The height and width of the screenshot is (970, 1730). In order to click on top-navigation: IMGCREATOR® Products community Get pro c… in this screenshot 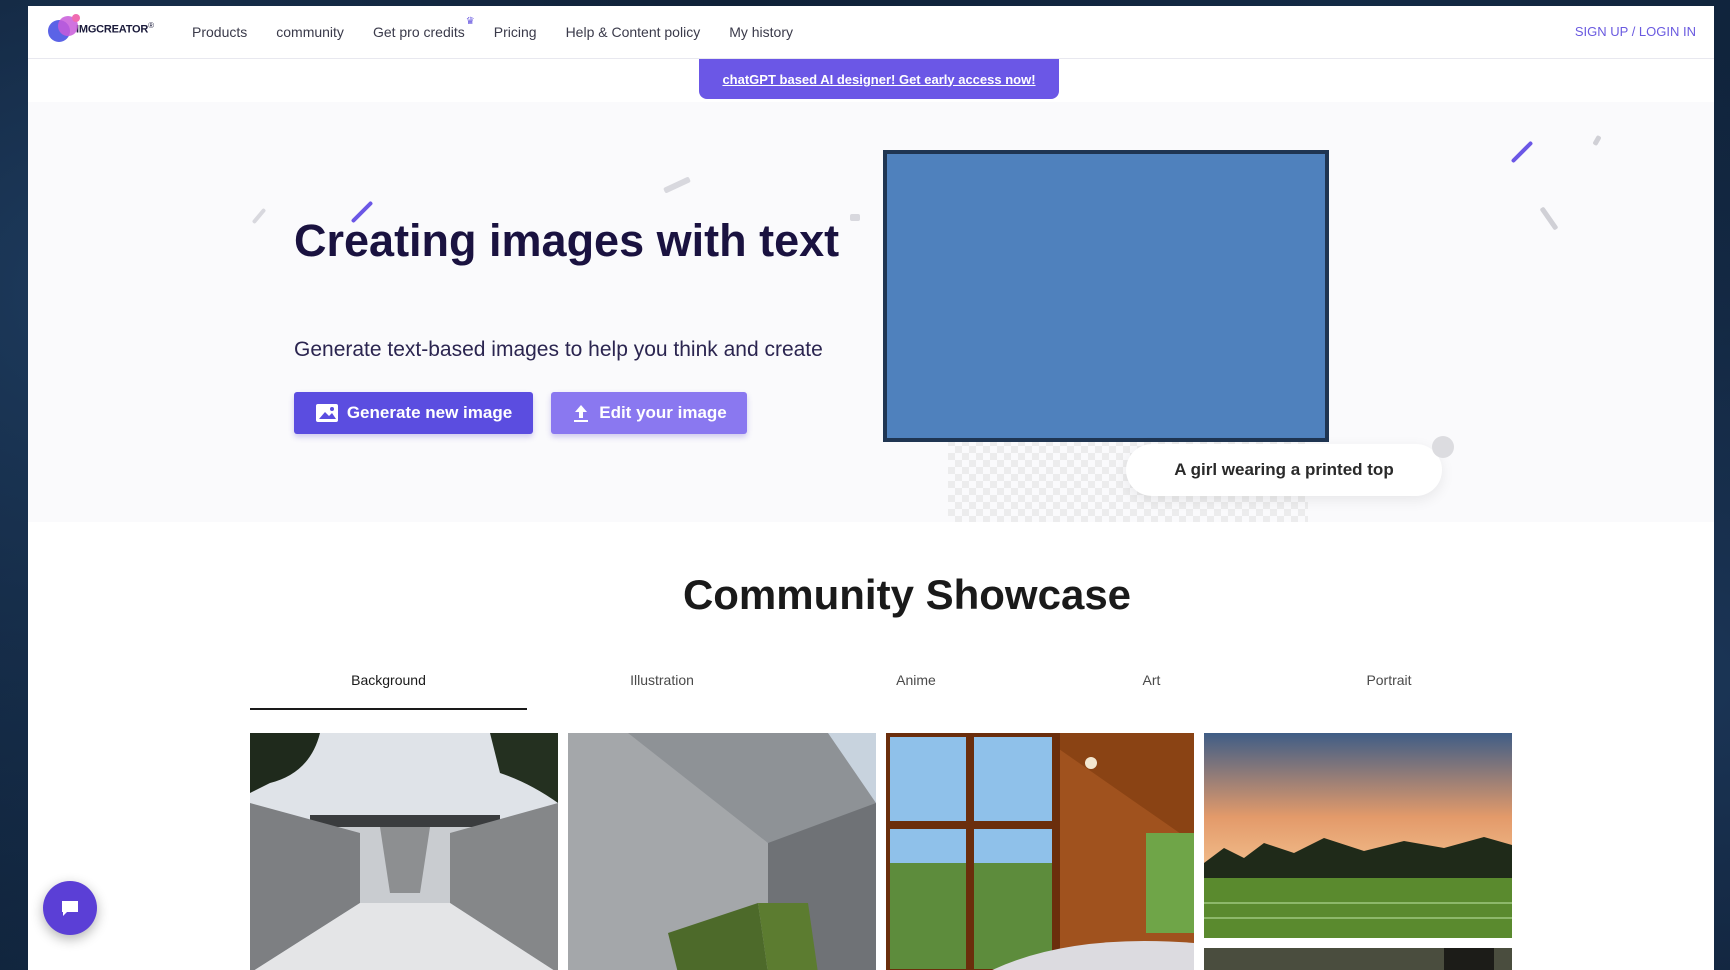, I will do `click(871, 32)`.